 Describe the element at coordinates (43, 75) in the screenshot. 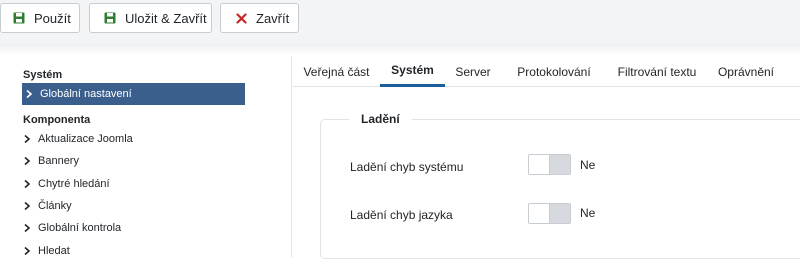

I see `sidebar-section-system-title: Systém` at that location.